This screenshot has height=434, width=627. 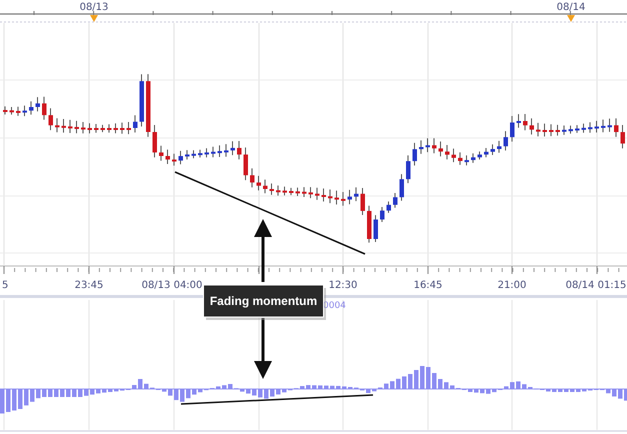 I want to click on date-label: 08/14, so click(x=571, y=7).